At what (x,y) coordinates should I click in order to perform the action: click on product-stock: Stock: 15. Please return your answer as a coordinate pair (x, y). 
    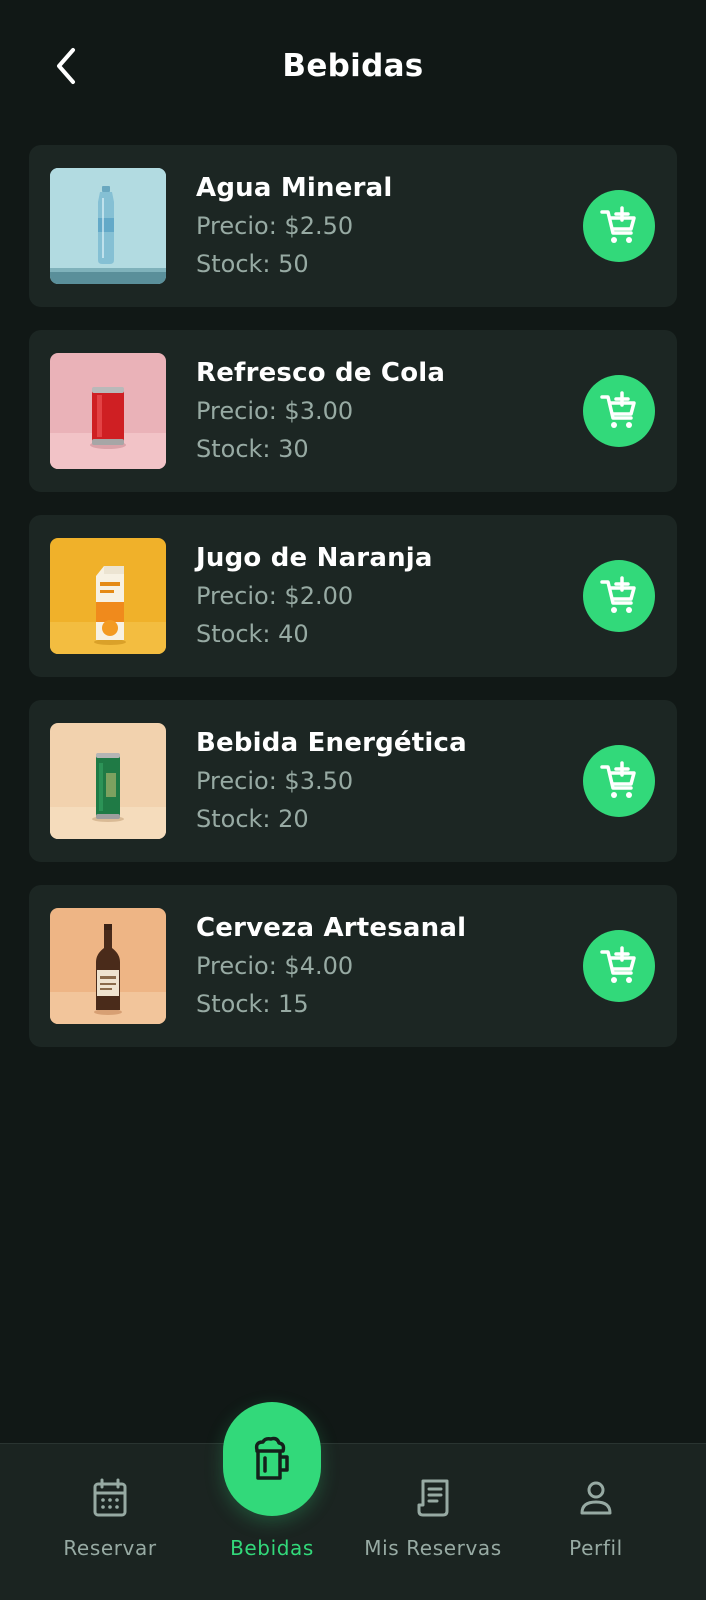
    Looking at the image, I should click on (252, 1004).